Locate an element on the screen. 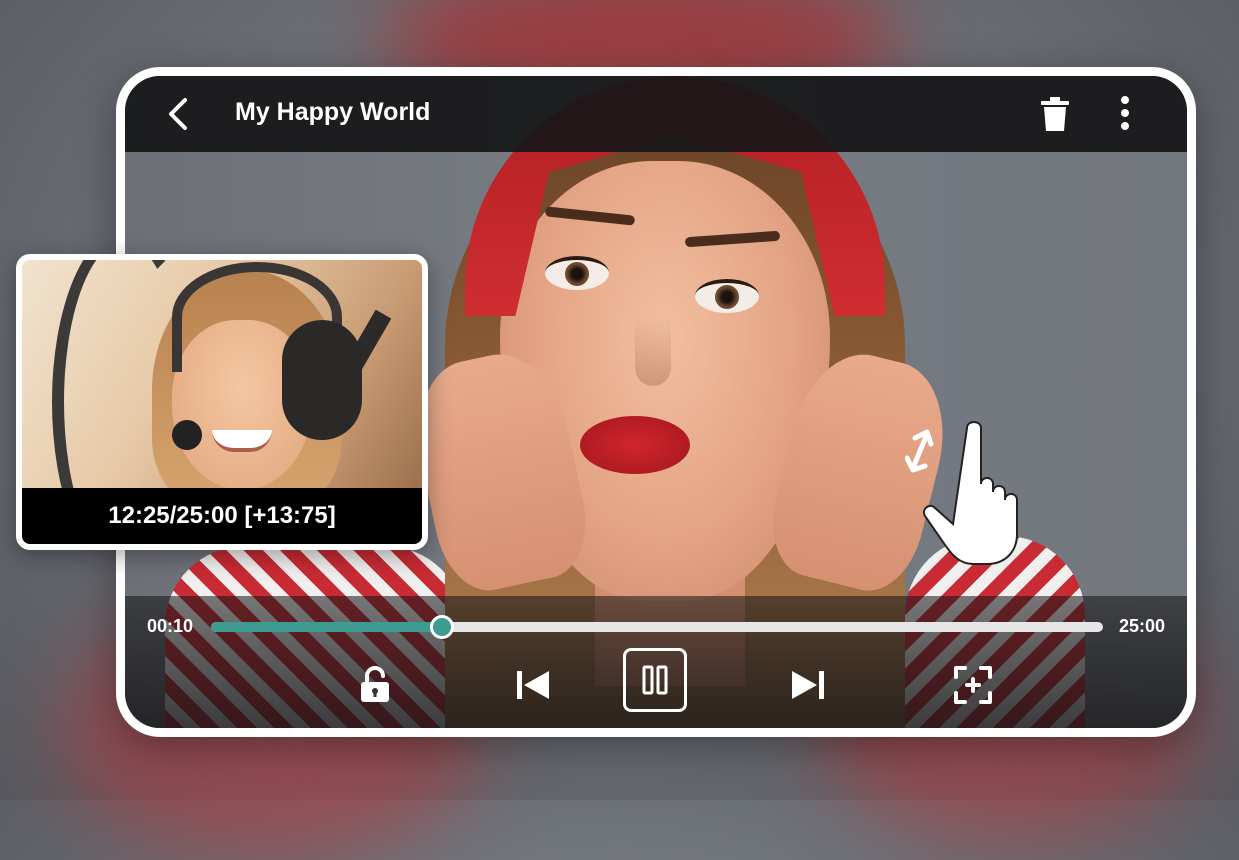 This screenshot has height=860, width=1239. seek-preview-card: 12:25/25:00 [+13:75] is located at coordinates (222, 402).